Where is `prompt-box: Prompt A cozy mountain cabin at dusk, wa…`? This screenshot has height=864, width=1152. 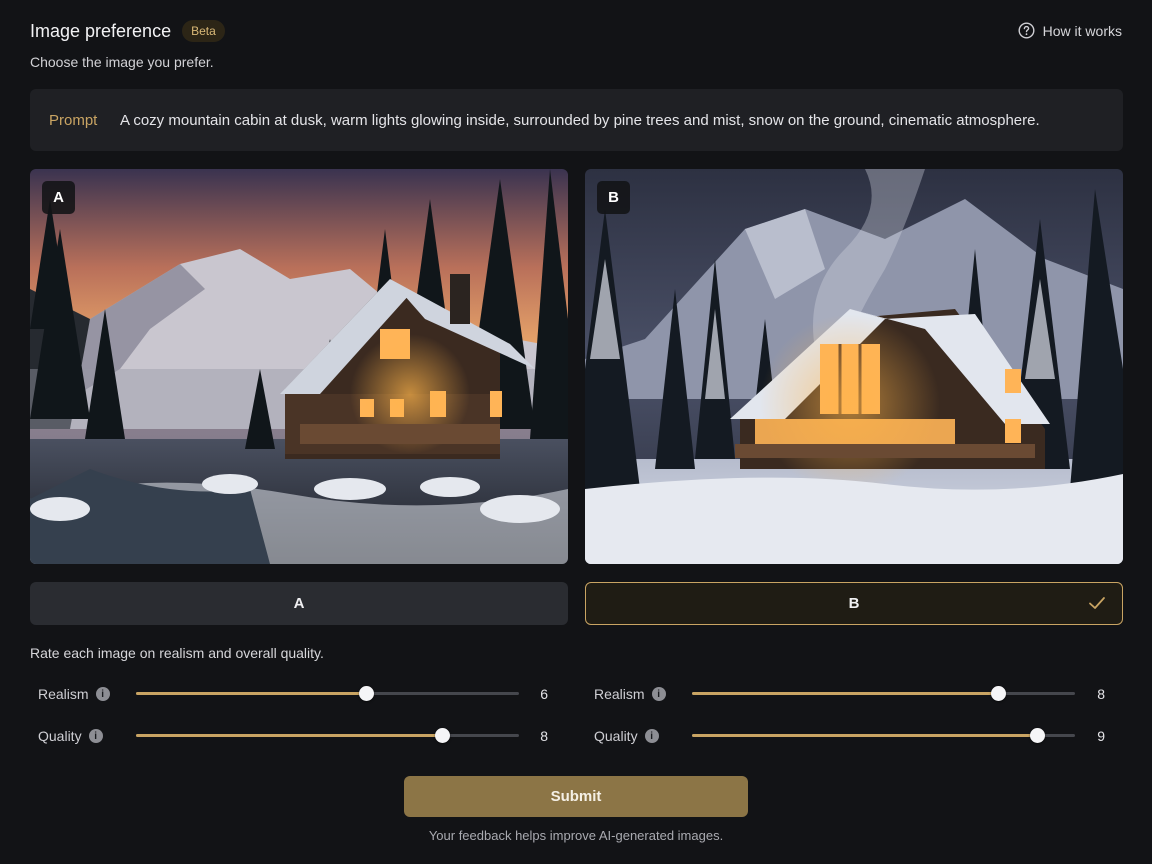
prompt-box: Prompt A cozy mountain cabin at dusk, wa… is located at coordinates (576, 120).